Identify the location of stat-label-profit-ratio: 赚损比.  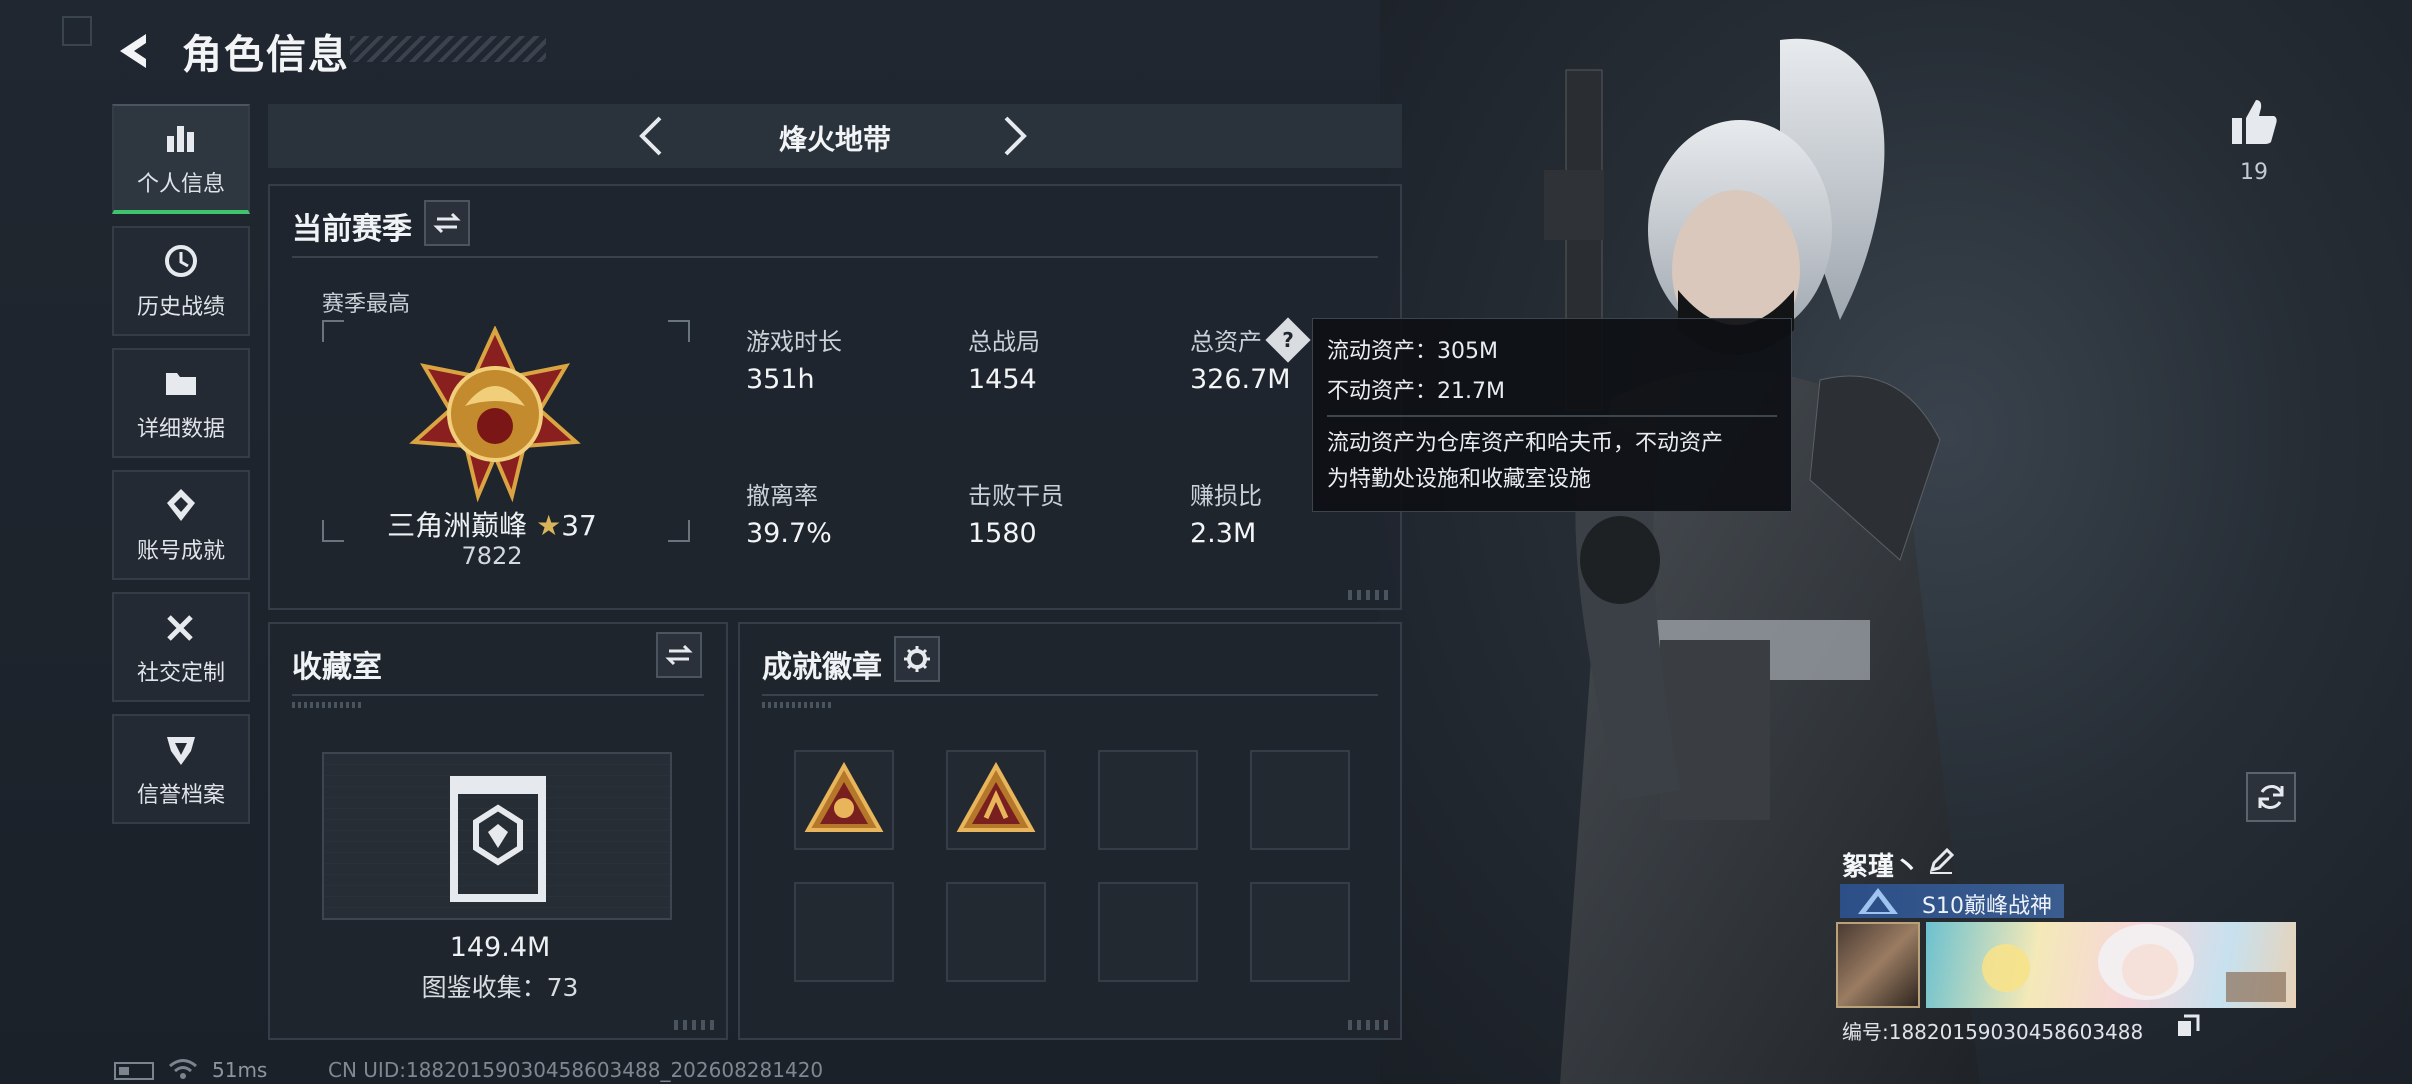
(1226, 496).